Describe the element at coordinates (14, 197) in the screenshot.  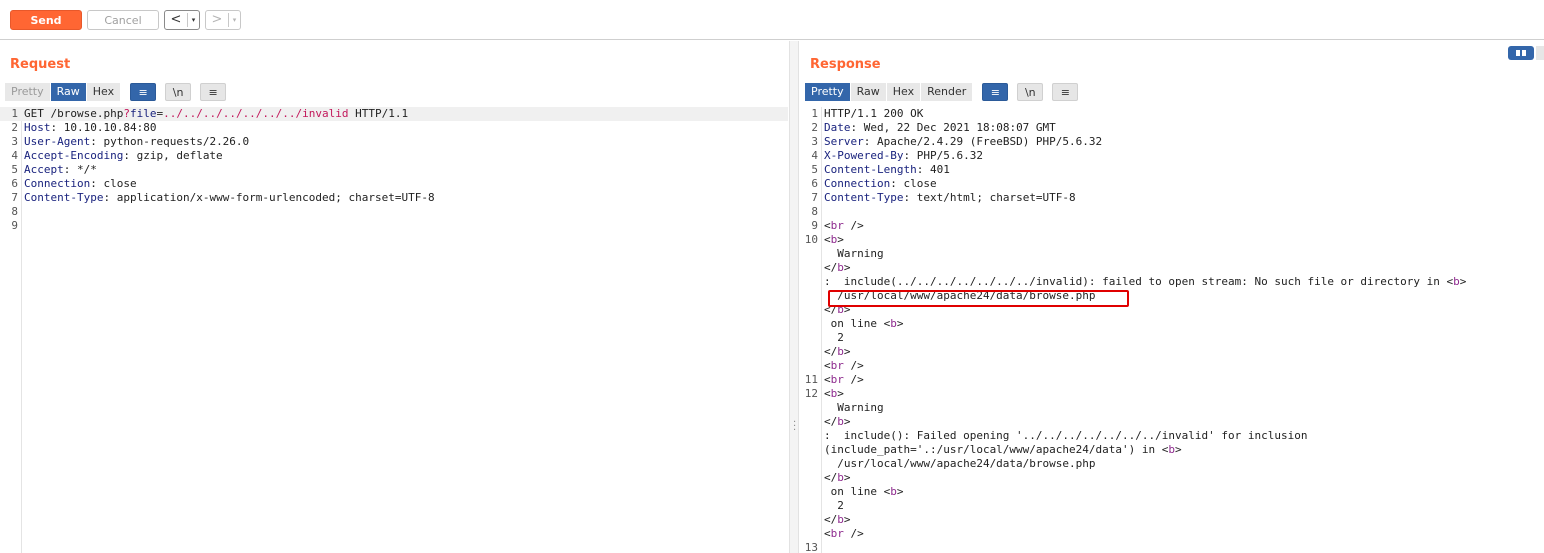
I see `line-number: 7` at that location.